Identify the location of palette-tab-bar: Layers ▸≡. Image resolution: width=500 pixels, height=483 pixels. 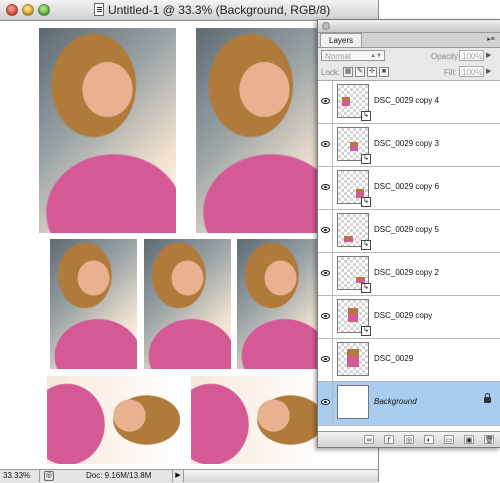
(409, 40).